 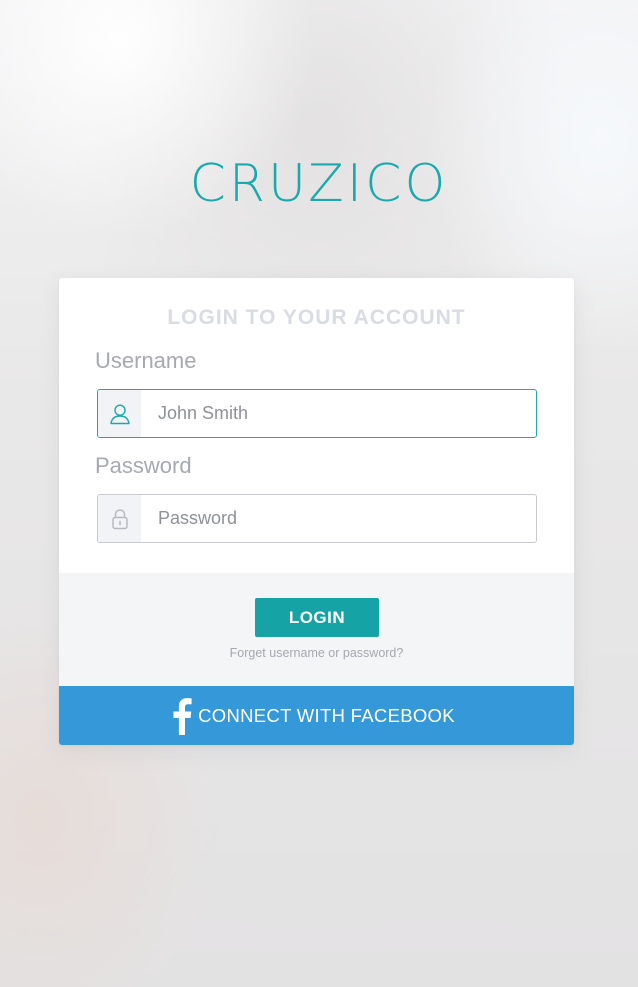 I want to click on username-input, so click(x=338, y=413).